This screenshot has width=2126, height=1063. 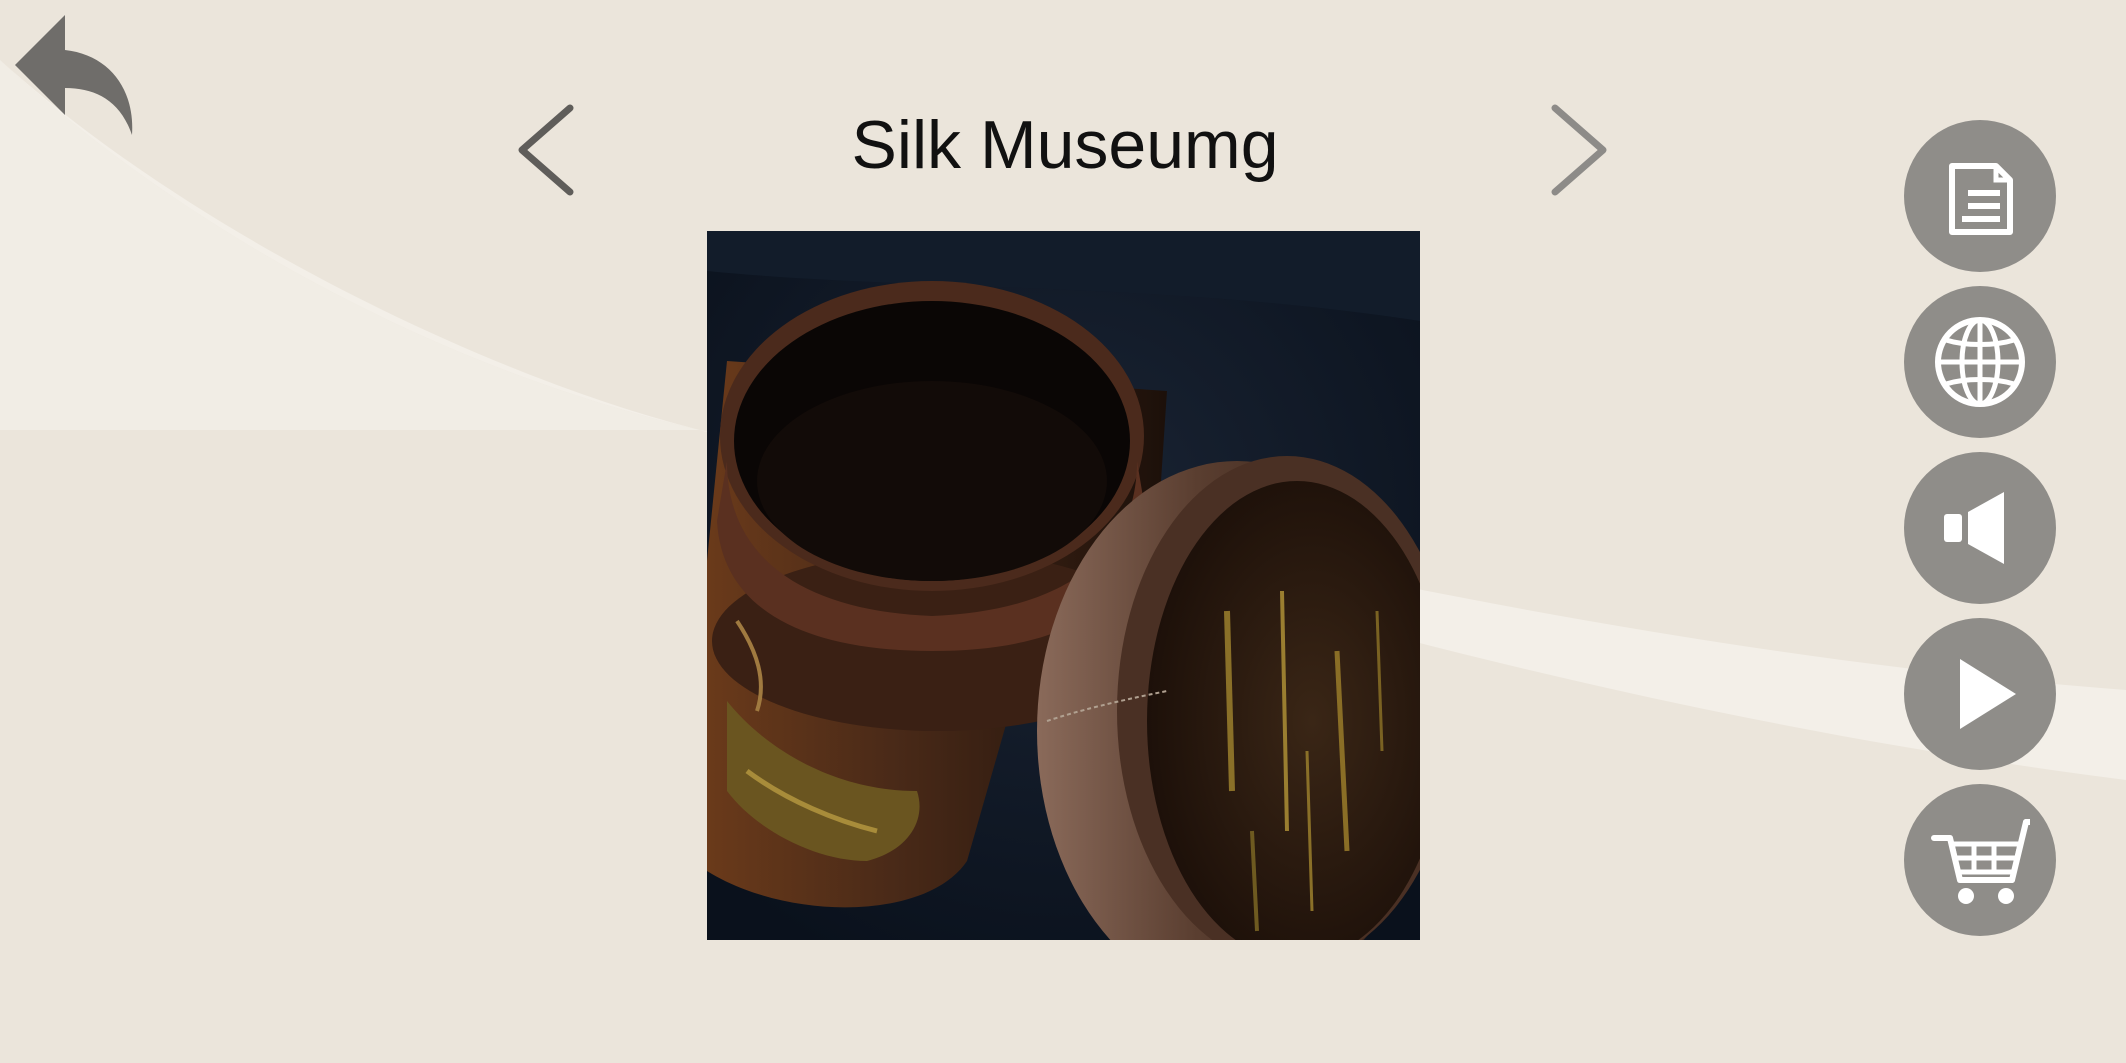 I want to click on globe-icon, so click(x=1980, y=362).